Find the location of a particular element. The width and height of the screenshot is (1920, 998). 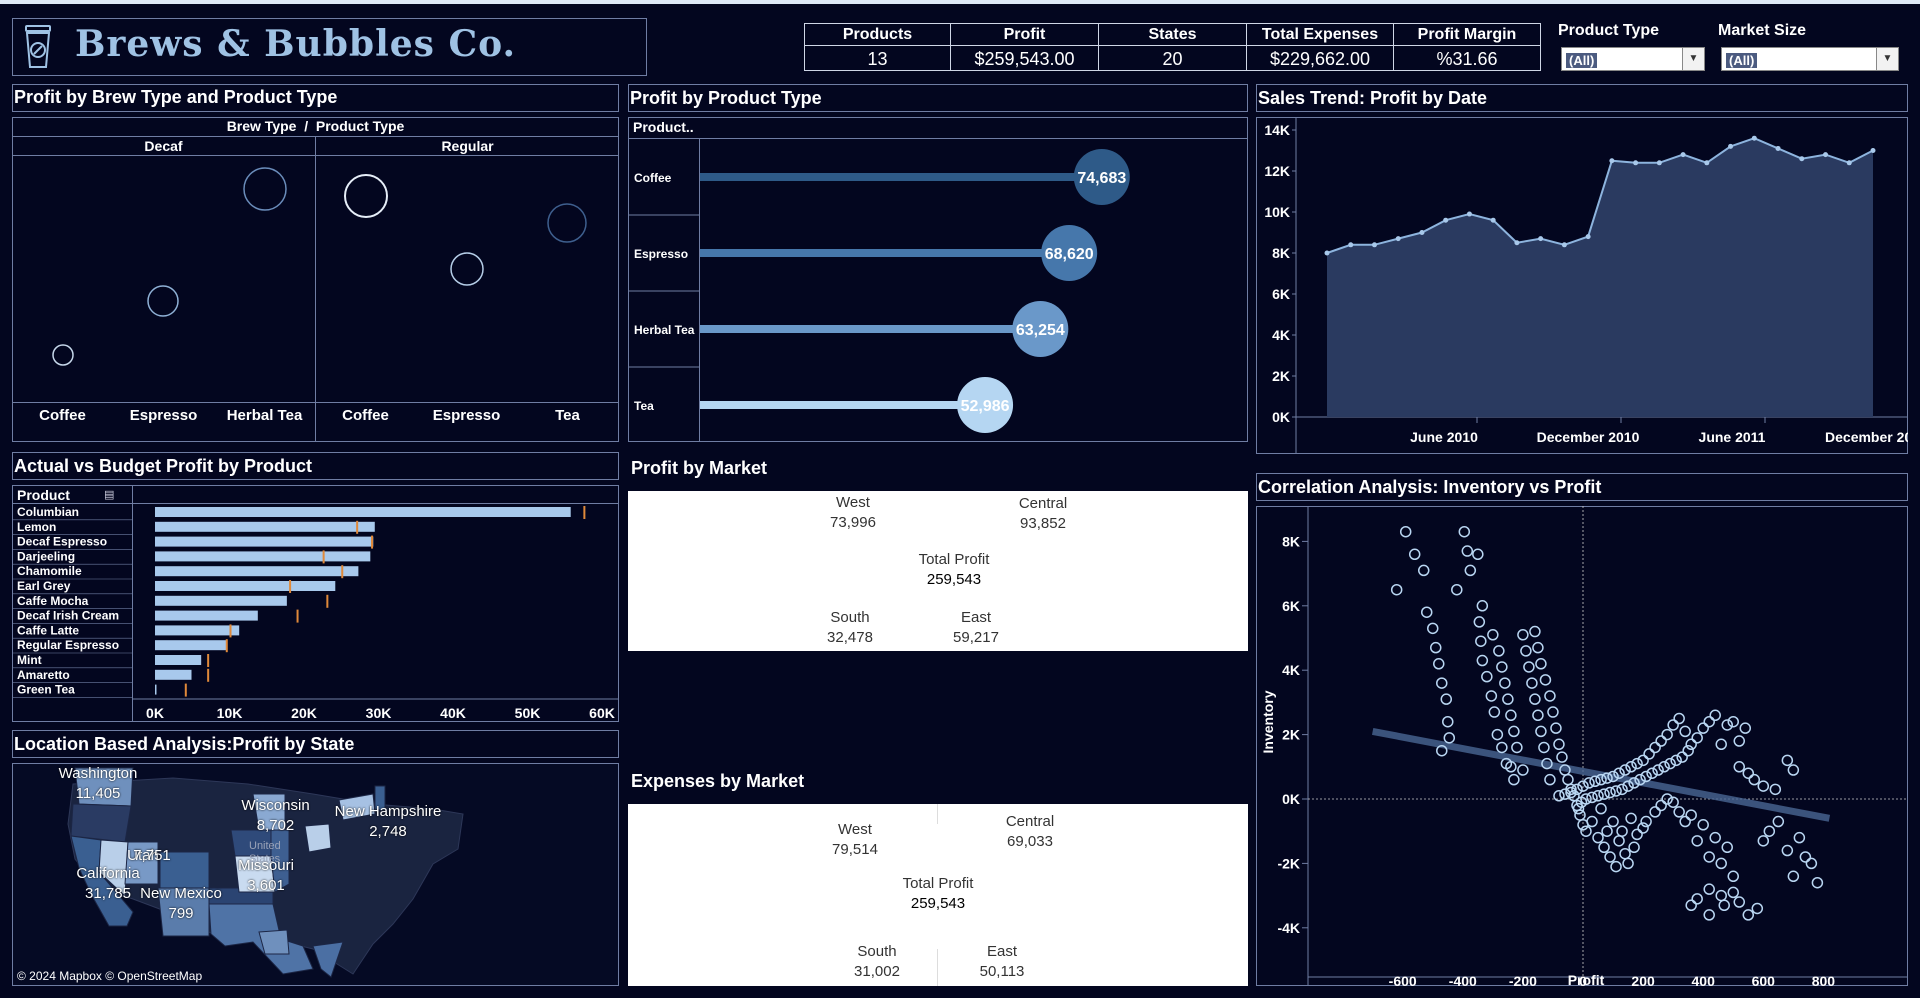

market-south: South 32,478 is located at coordinates (850, 628).